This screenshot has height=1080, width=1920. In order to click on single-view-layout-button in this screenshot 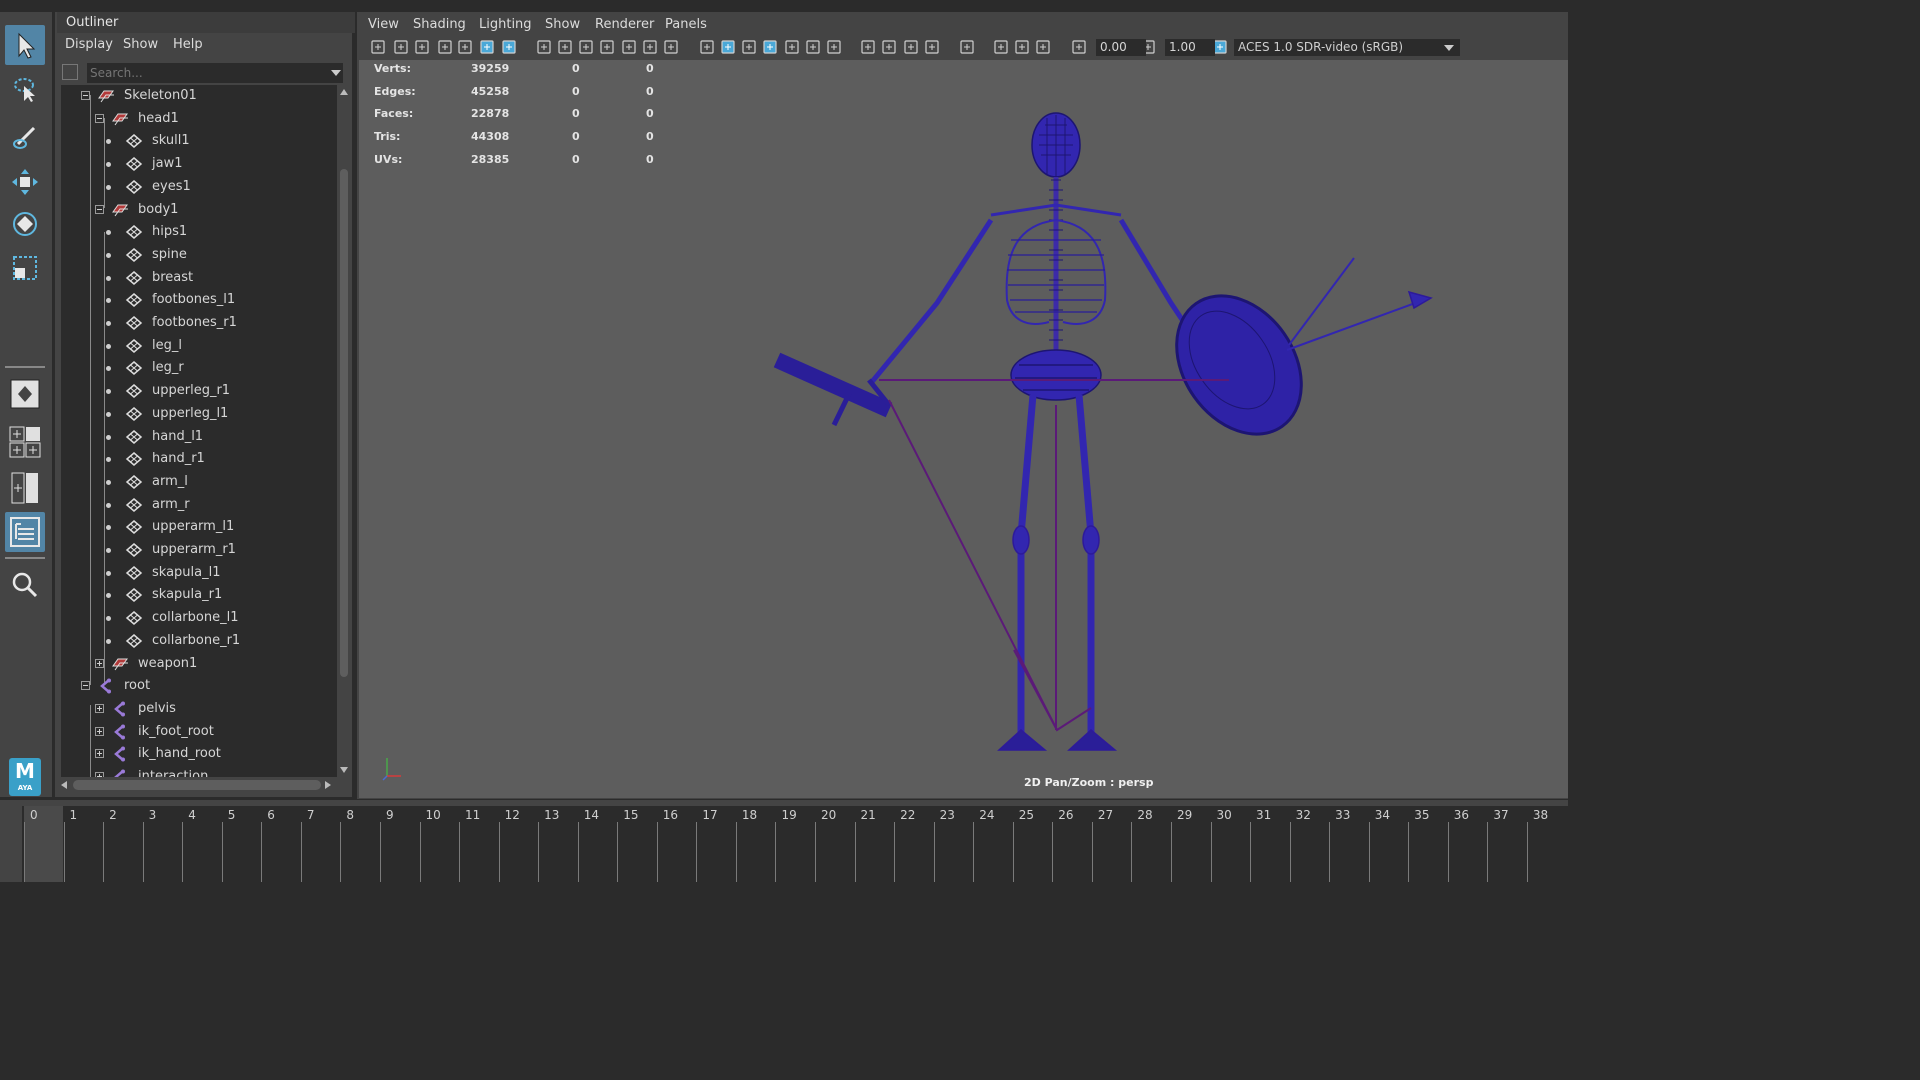, I will do `click(25, 394)`.